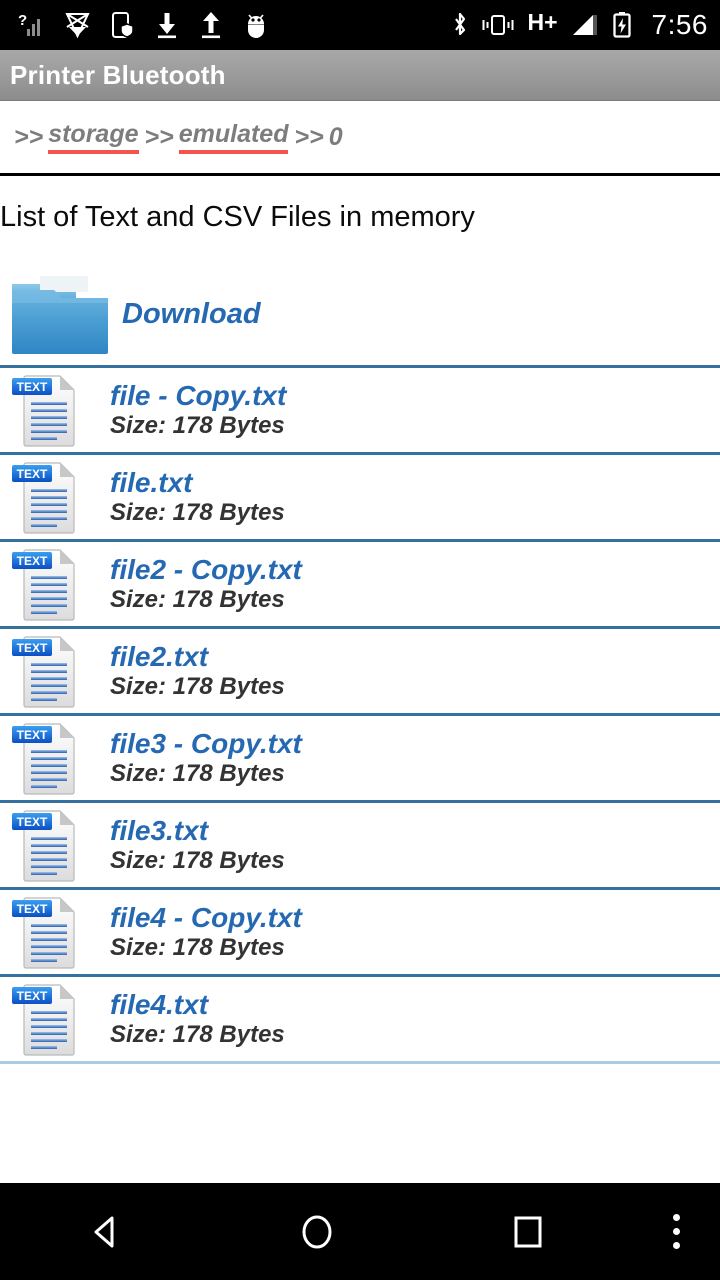  I want to click on back-triangle-icon, so click(104, 1231).